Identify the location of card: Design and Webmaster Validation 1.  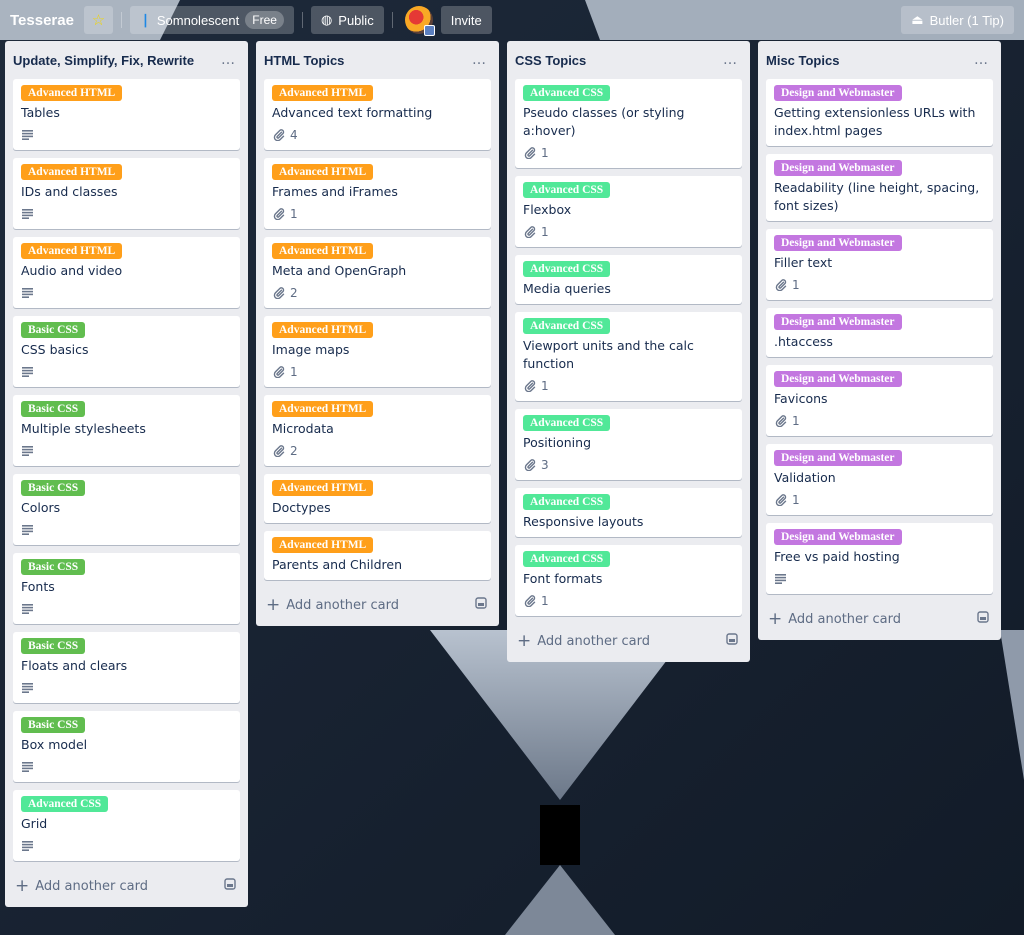
(879, 479).